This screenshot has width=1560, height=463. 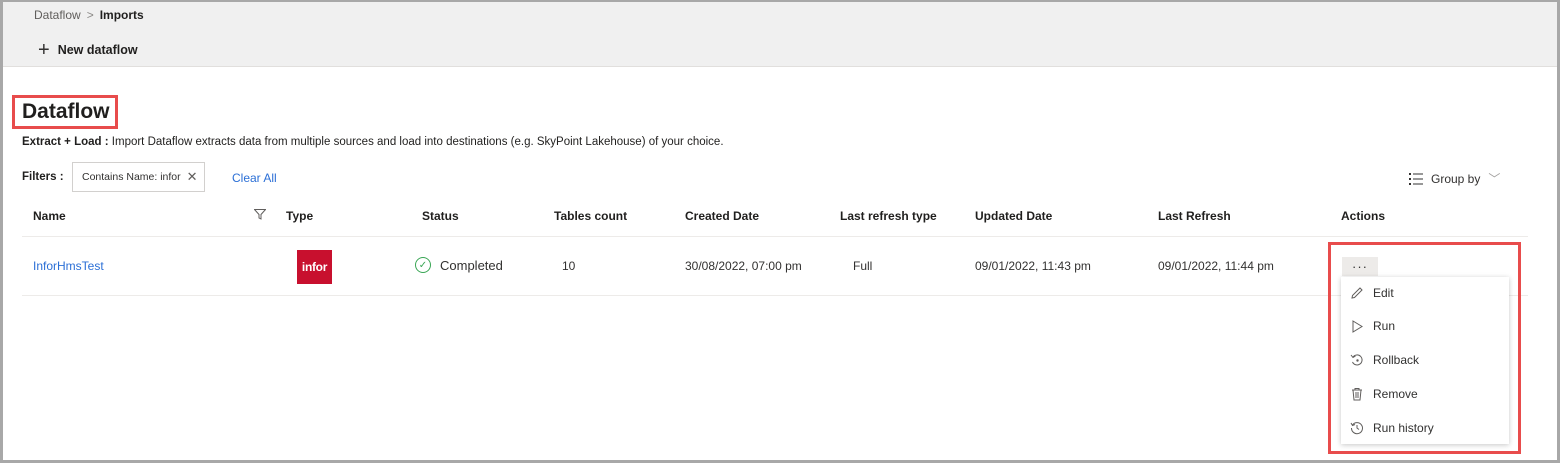 I want to click on breadcrumb-imports: Imports, so click(x=121, y=15).